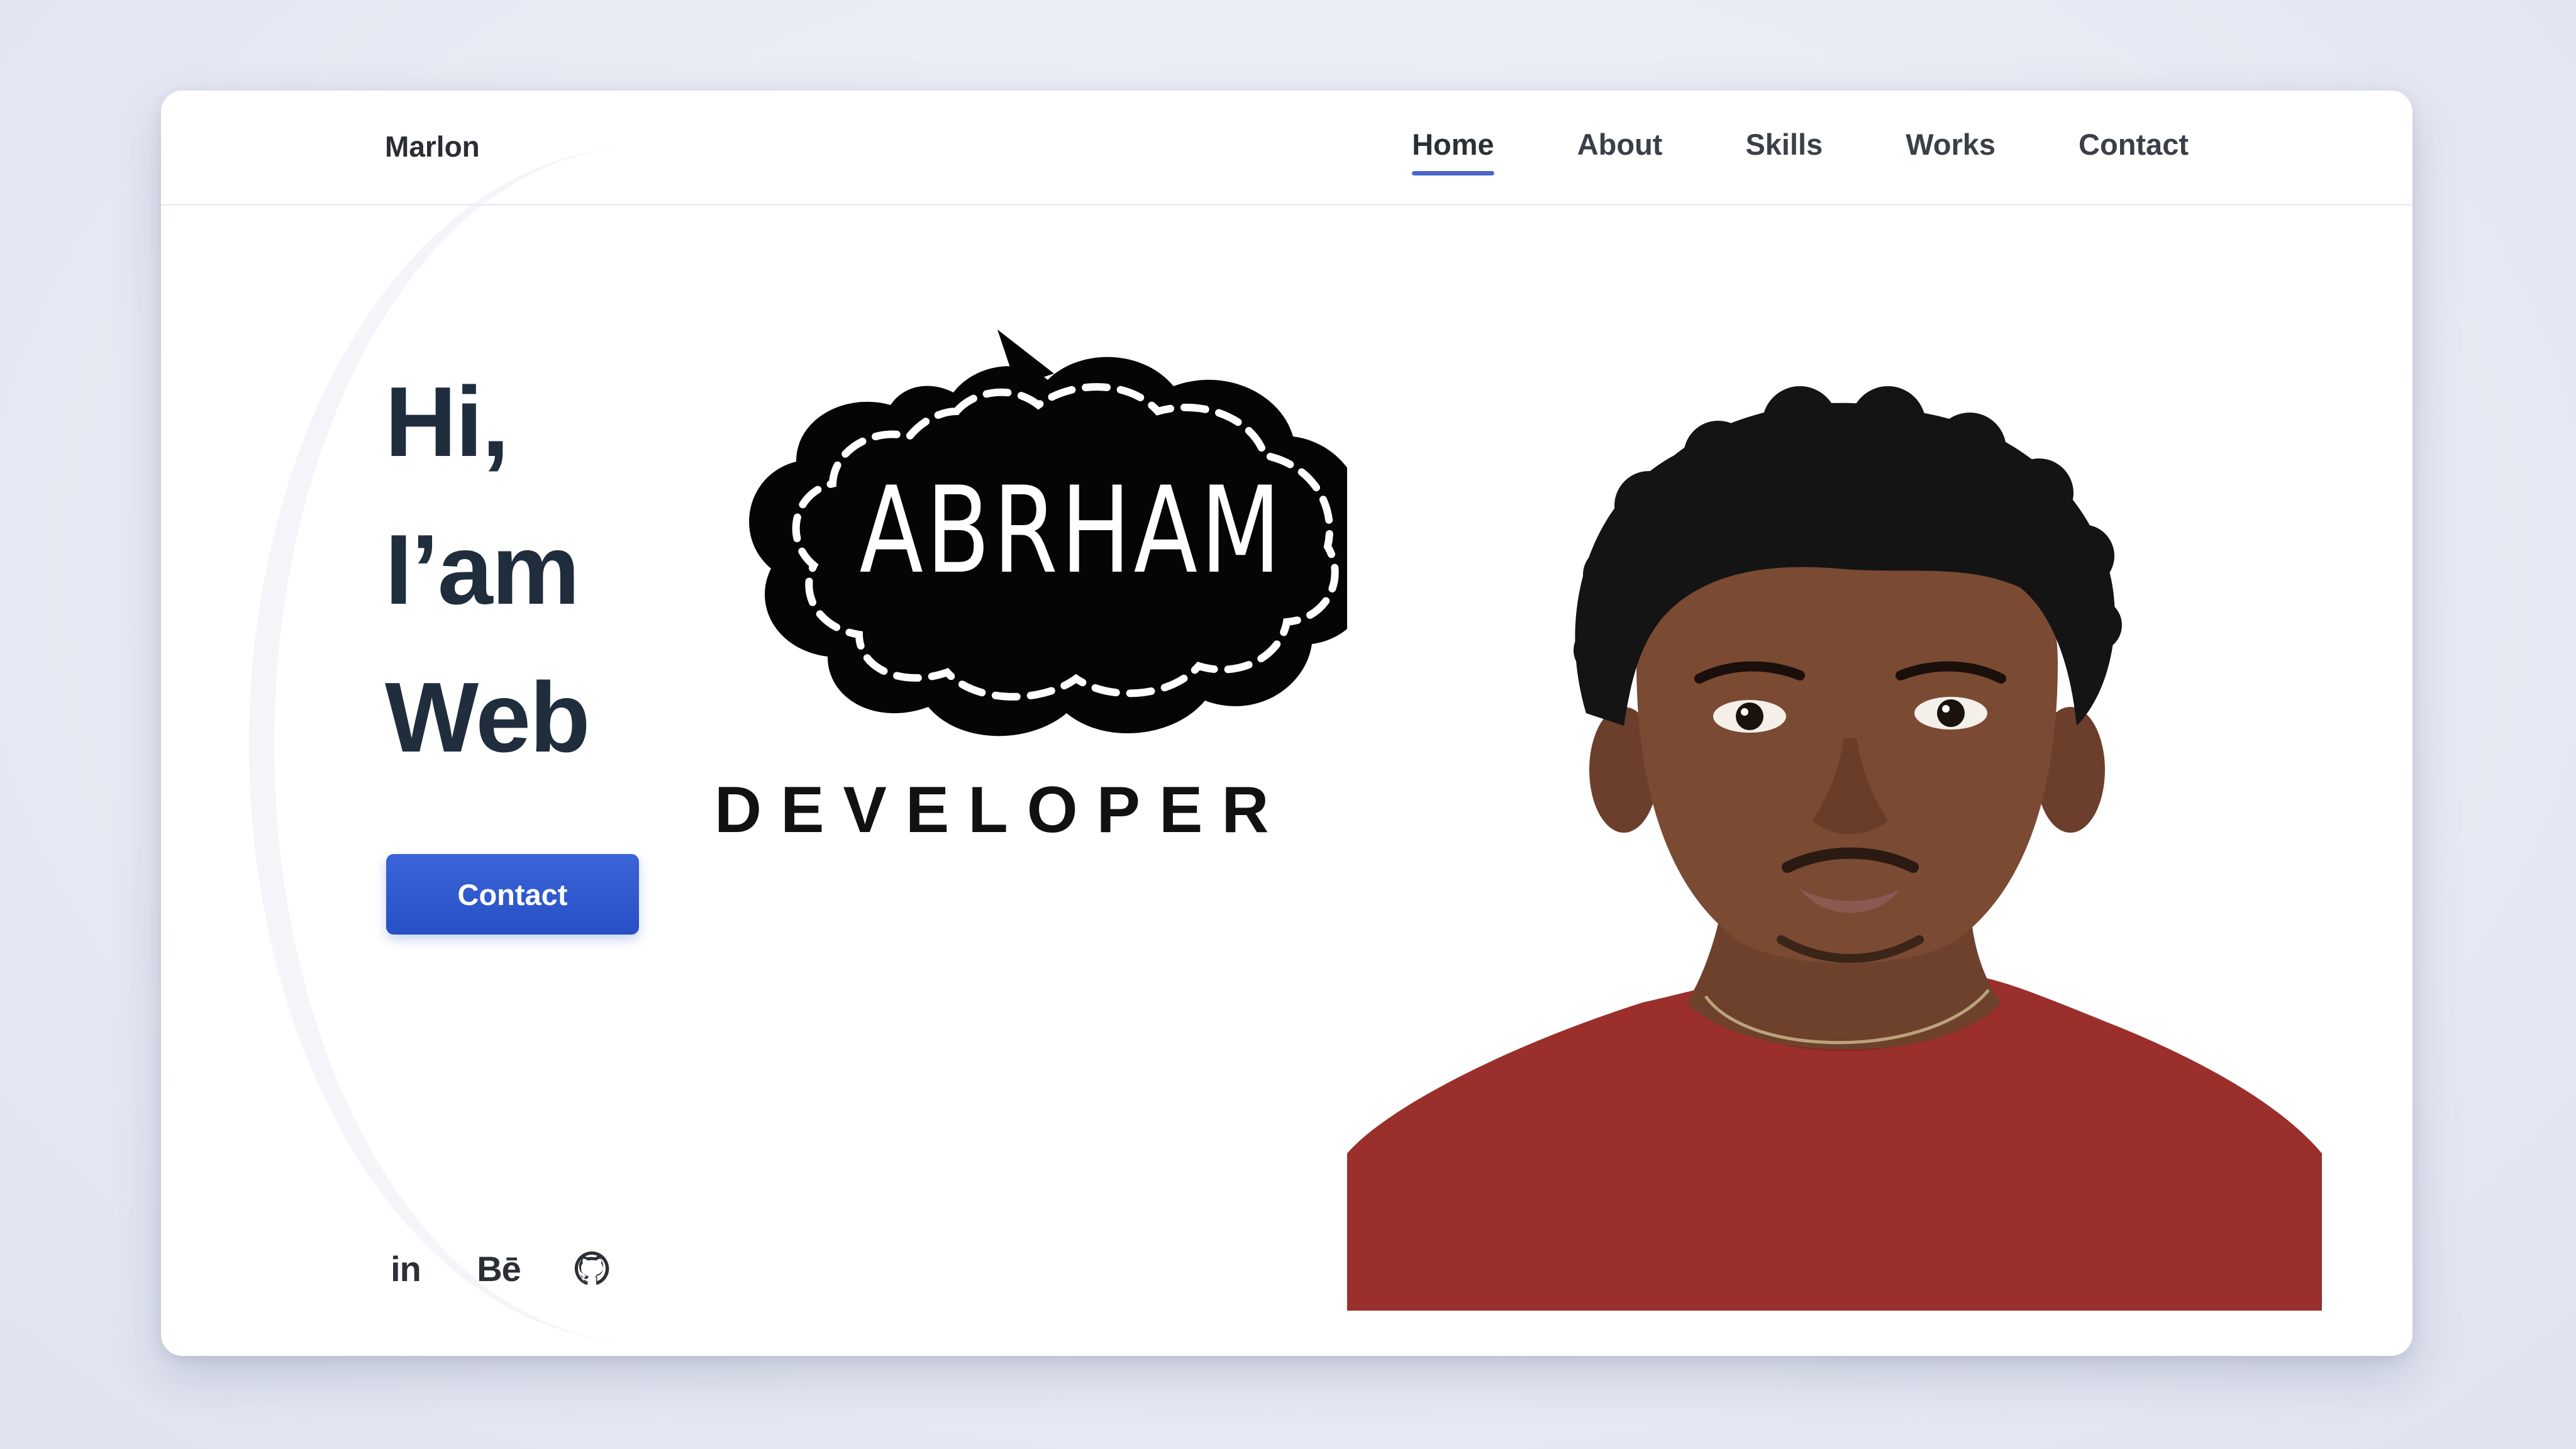 Image resolution: width=2576 pixels, height=1449 pixels. What do you see at coordinates (1951, 144) in the screenshot?
I see `nav-works: Works` at bounding box center [1951, 144].